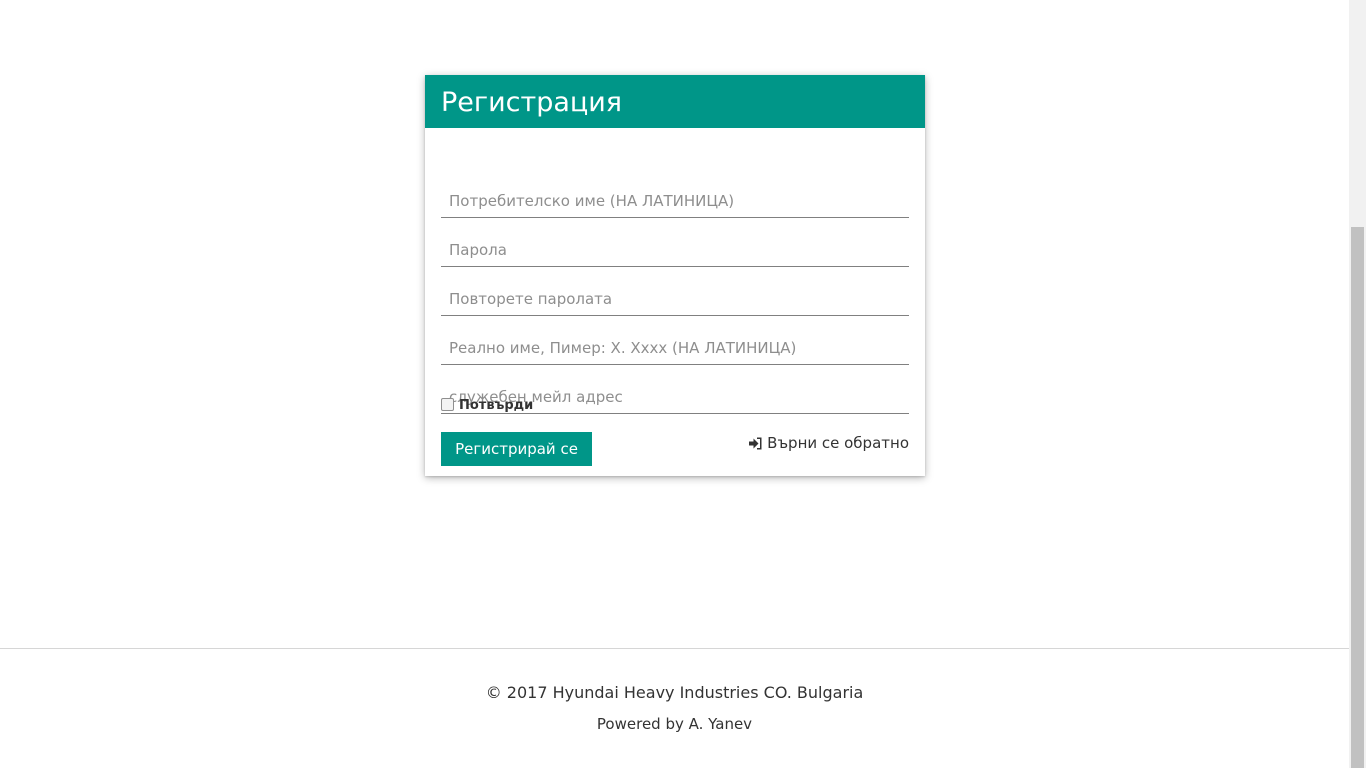 The width and height of the screenshot is (1366, 768). I want to click on vertical-scrollbar, so click(1357, 384).